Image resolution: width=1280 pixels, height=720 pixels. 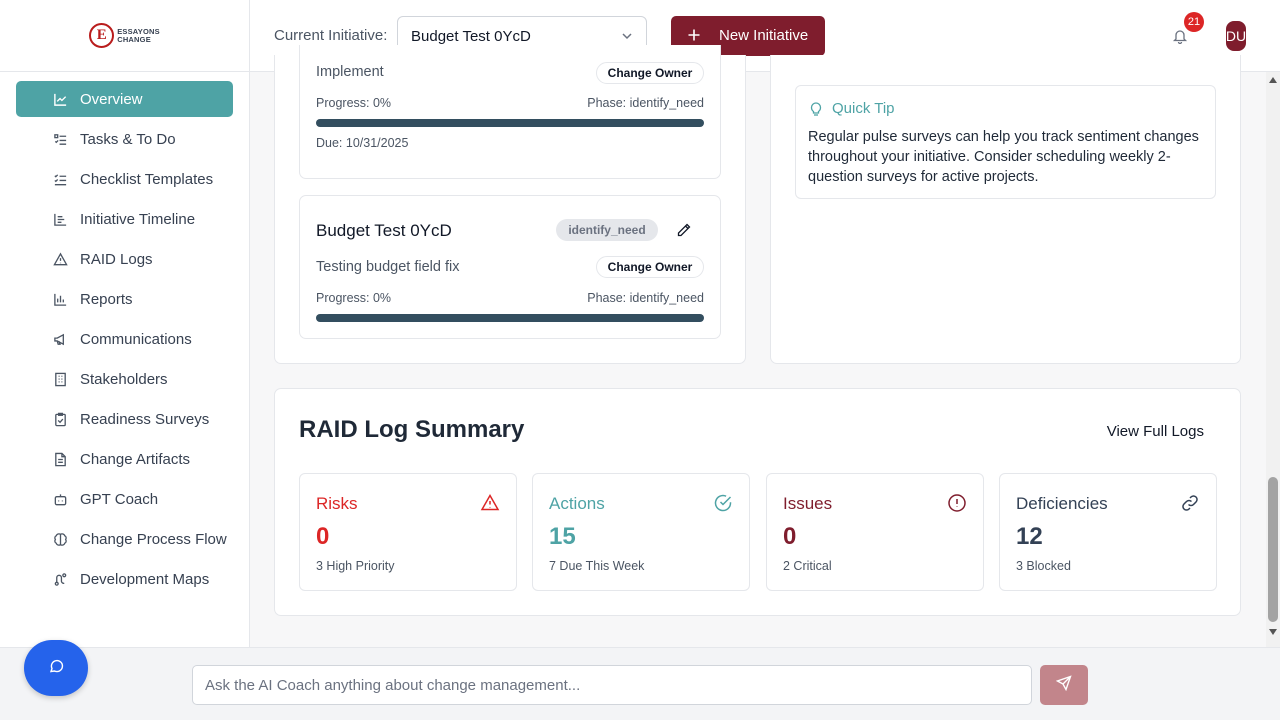 What do you see at coordinates (1180, 36) in the screenshot?
I see `bell-icon` at bounding box center [1180, 36].